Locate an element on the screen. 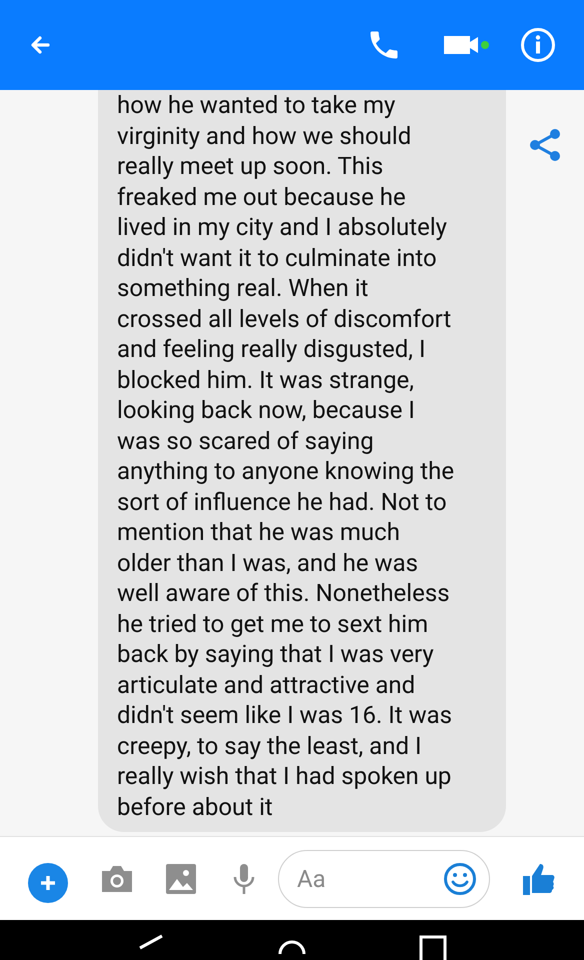 Image resolution: width=584 pixels, height=960 pixels. microphone-icon is located at coordinates (244, 878).